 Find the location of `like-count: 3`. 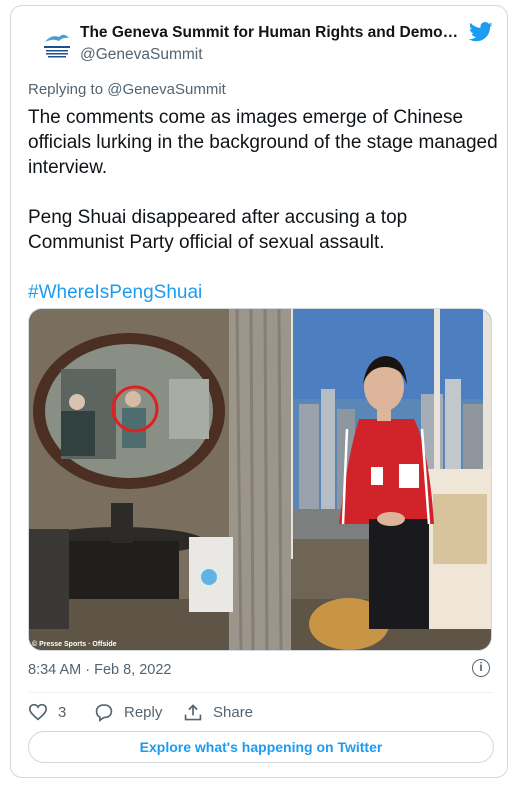

like-count: 3 is located at coordinates (62, 712).